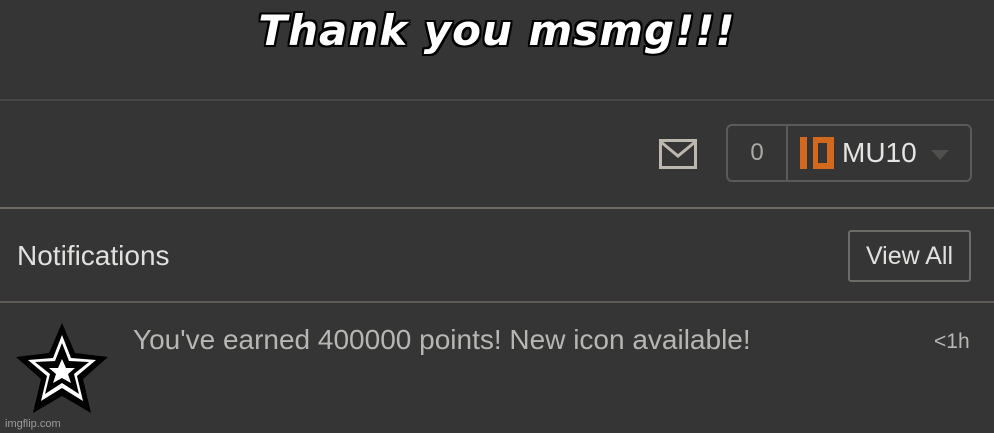 The image size is (994, 433). What do you see at coordinates (497, 302) in the screenshot?
I see `notifications-divider` at bounding box center [497, 302].